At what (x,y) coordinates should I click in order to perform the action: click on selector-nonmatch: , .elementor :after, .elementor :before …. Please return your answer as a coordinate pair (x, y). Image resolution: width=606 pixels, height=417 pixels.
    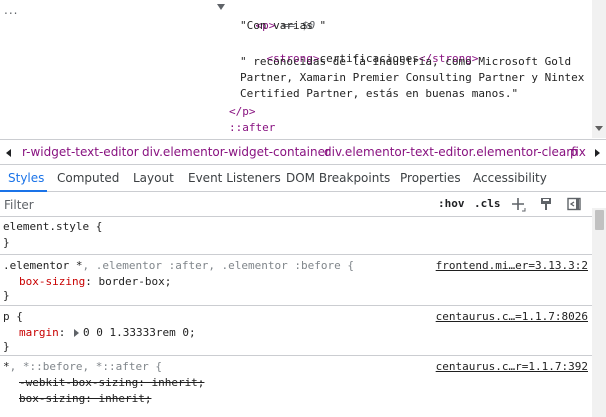
    Looking at the image, I should click on (218, 265).